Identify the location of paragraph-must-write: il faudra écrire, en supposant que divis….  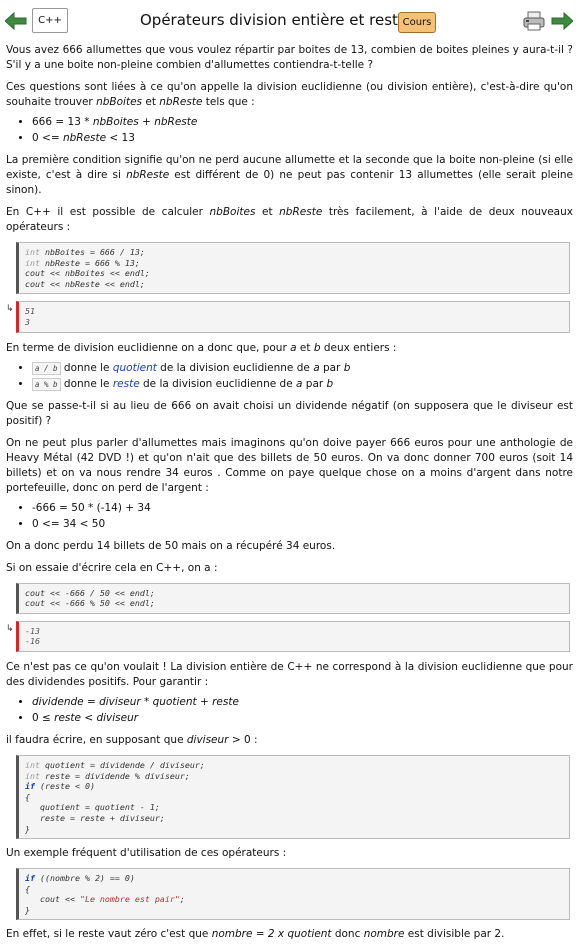
(132, 739).